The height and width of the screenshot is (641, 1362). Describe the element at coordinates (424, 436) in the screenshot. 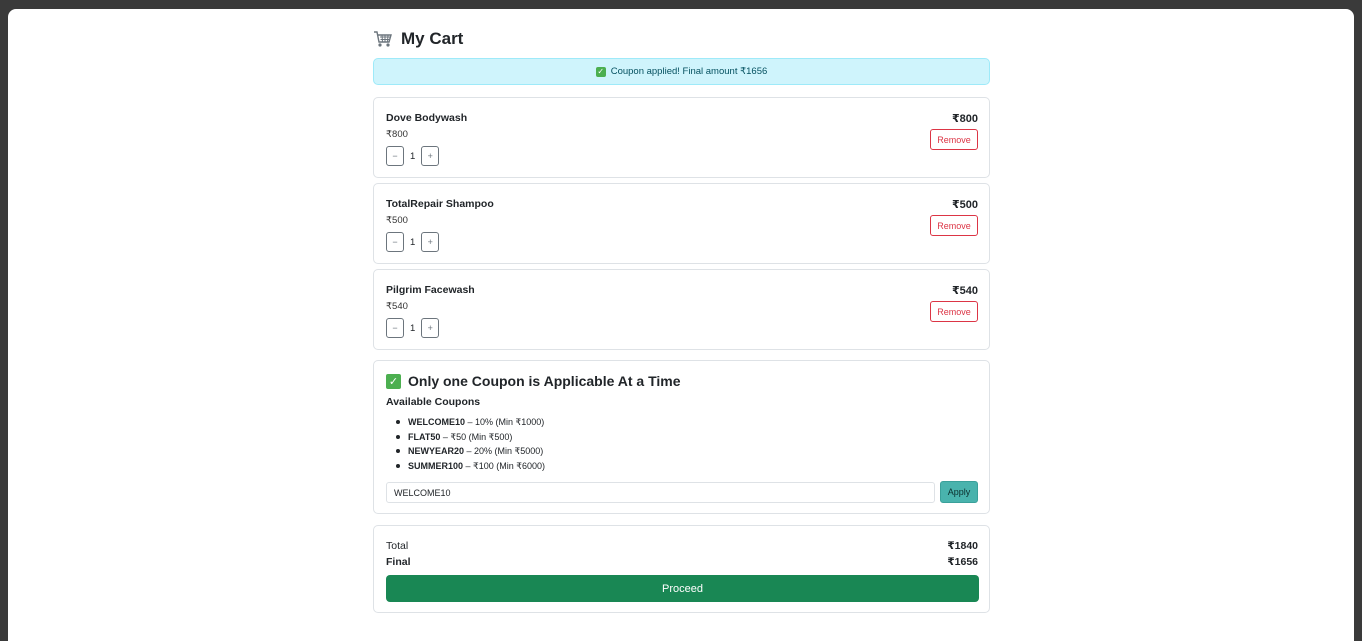

I see `coupon-code: FLAT50` at that location.